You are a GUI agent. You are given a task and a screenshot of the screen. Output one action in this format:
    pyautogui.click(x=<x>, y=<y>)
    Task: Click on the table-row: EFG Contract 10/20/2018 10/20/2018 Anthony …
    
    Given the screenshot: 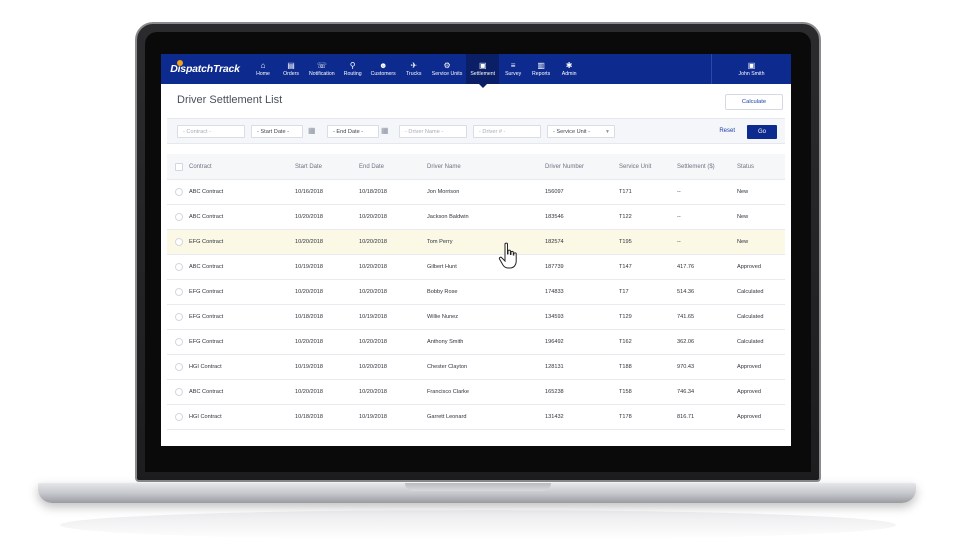 What is the action you would take?
    pyautogui.click(x=476, y=342)
    